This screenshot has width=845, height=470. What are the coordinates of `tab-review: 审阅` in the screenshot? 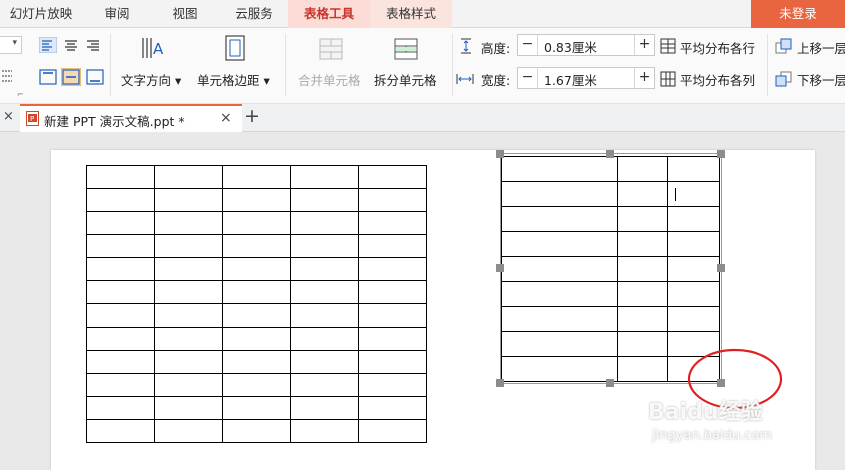 It's located at (117, 14).